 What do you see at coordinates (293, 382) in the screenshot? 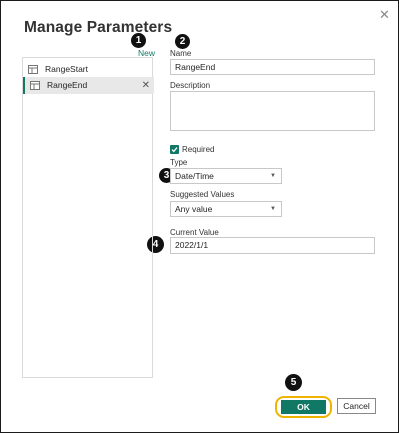
I see `step-marker-5: 5` at bounding box center [293, 382].